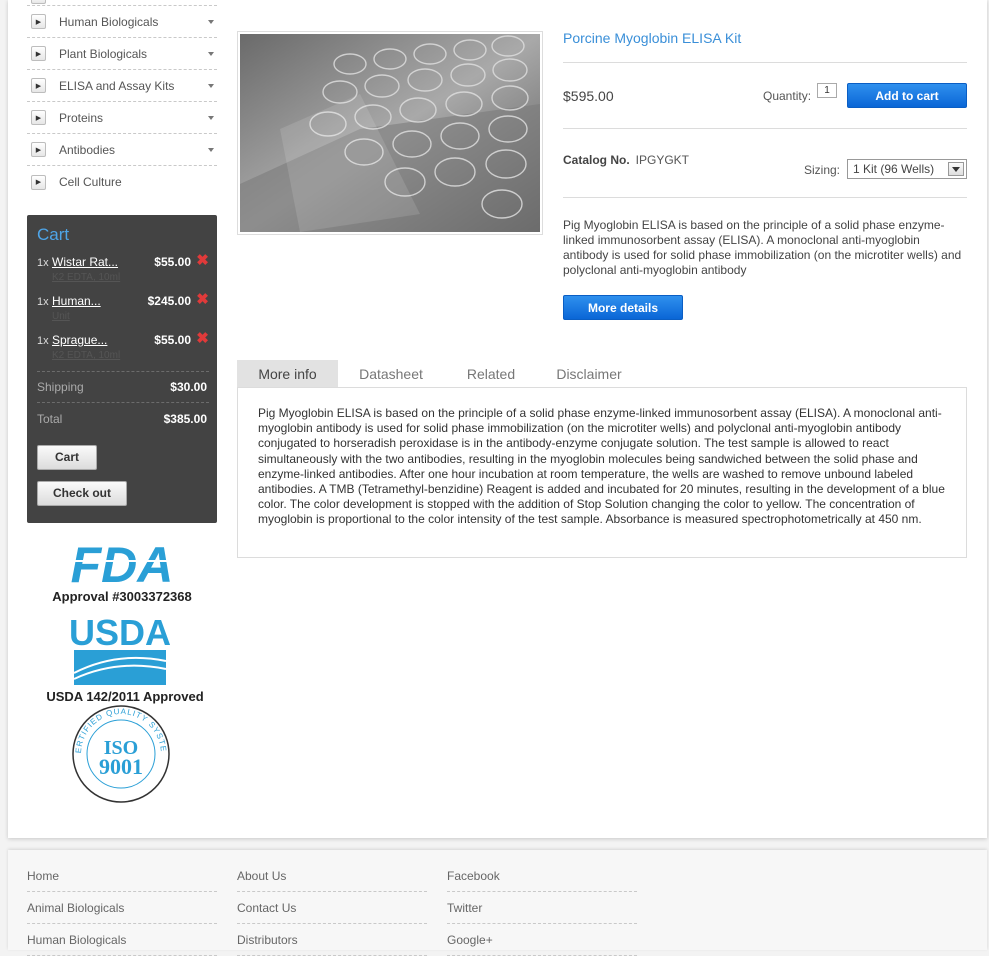 The height and width of the screenshot is (956, 989). I want to click on cart-button: Cart, so click(67, 457).